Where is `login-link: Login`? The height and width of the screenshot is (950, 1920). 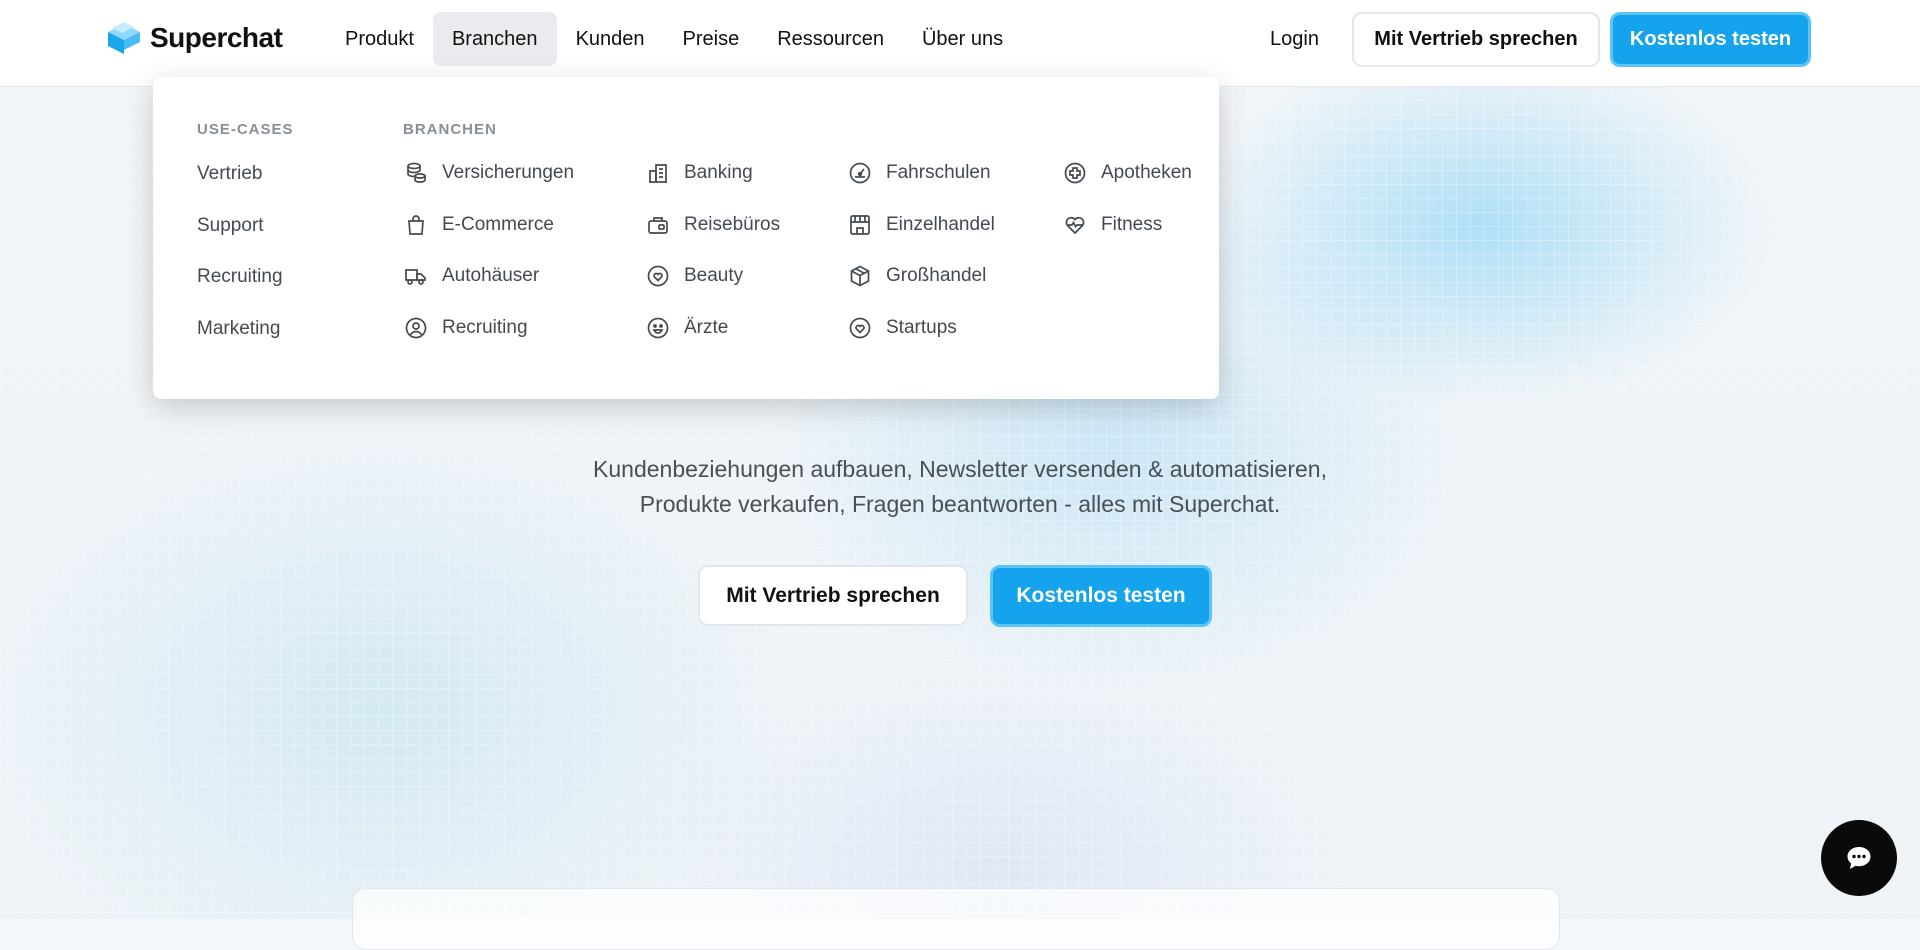
login-link: Login is located at coordinates (1294, 39).